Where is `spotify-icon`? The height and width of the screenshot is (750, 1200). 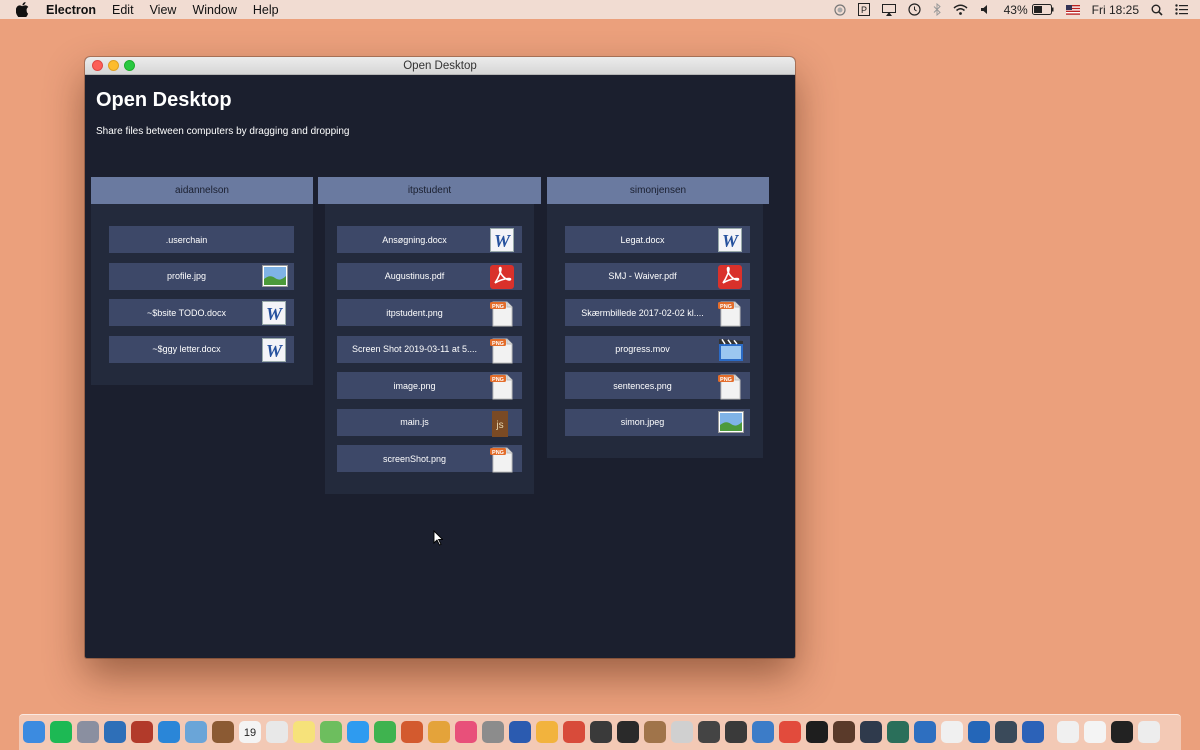
spotify-icon is located at coordinates (61, 732).